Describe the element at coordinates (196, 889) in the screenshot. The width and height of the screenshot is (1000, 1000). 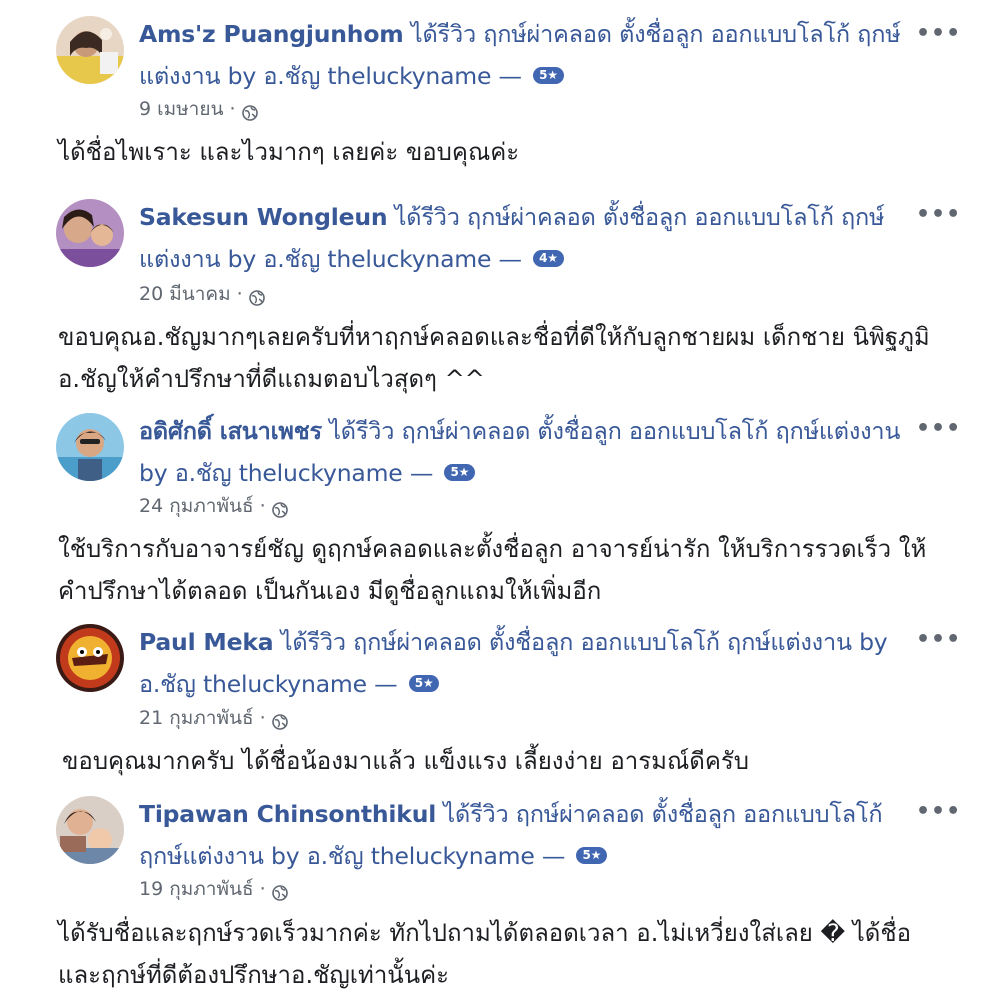
I see `review-date: 19 กุมภาพันธ์` at that location.